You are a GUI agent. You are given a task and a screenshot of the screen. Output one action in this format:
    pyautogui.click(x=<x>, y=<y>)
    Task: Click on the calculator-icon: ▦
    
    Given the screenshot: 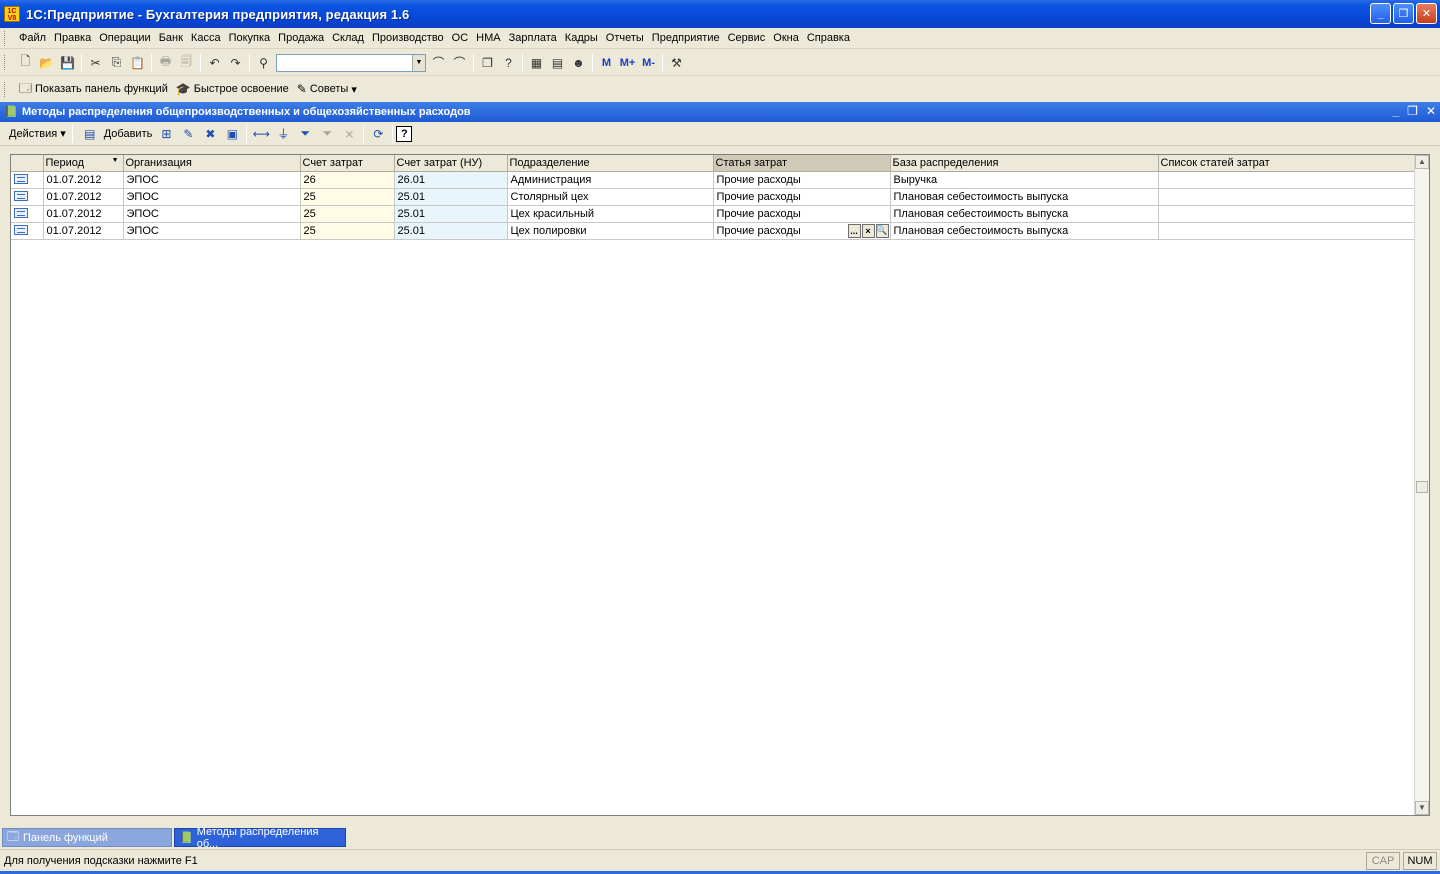 What is the action you would take?
    pyautogui.click(x=536, y=63)
    